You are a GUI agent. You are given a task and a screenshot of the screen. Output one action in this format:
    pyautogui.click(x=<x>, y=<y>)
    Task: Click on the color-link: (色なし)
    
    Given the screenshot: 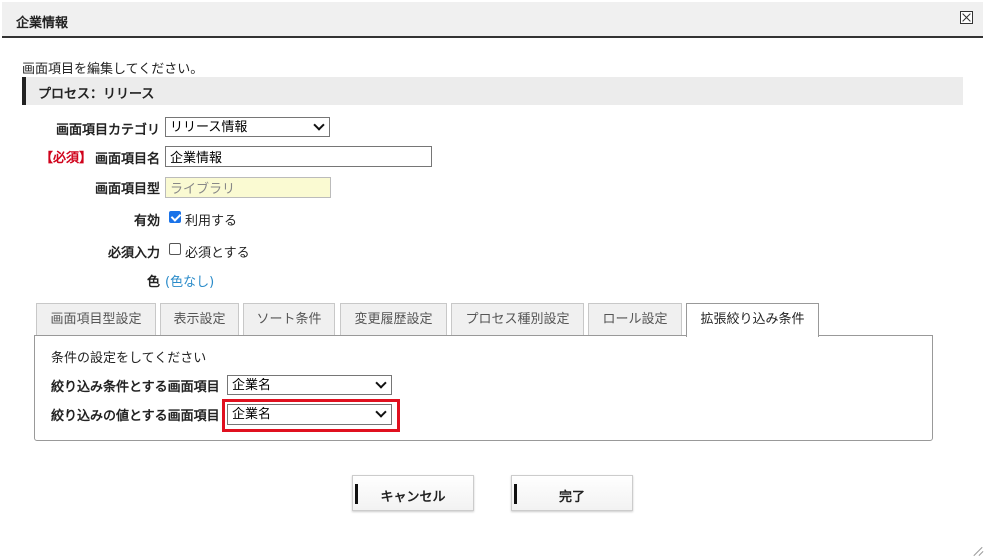 What is the action you would take?
    pyautogui.click(x=189, y=280)
    